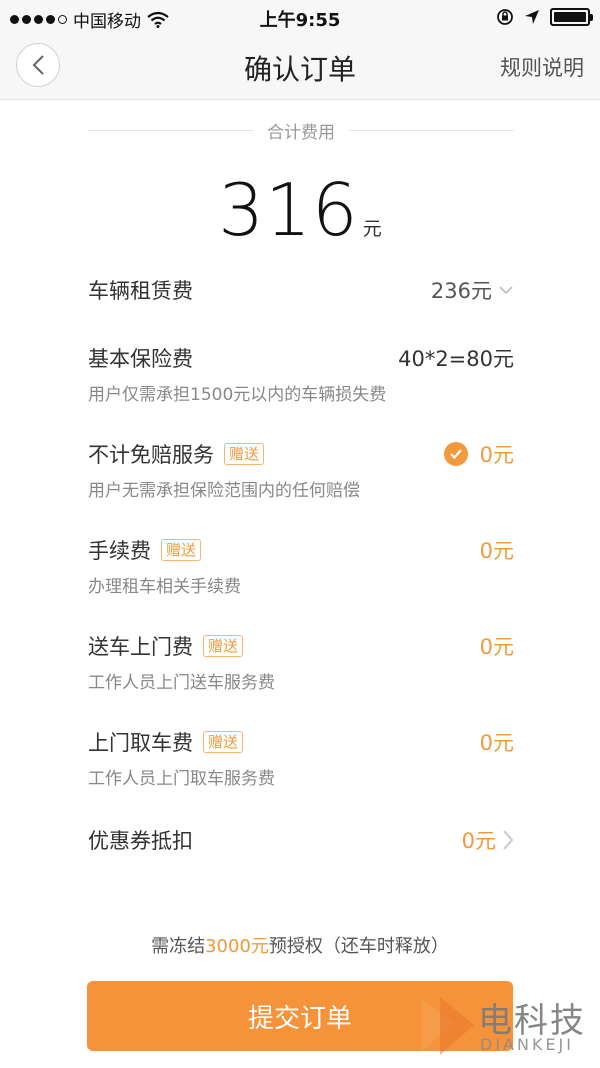  I want to click on fee-name: 送车上门费 赠送, so click(166, 646).